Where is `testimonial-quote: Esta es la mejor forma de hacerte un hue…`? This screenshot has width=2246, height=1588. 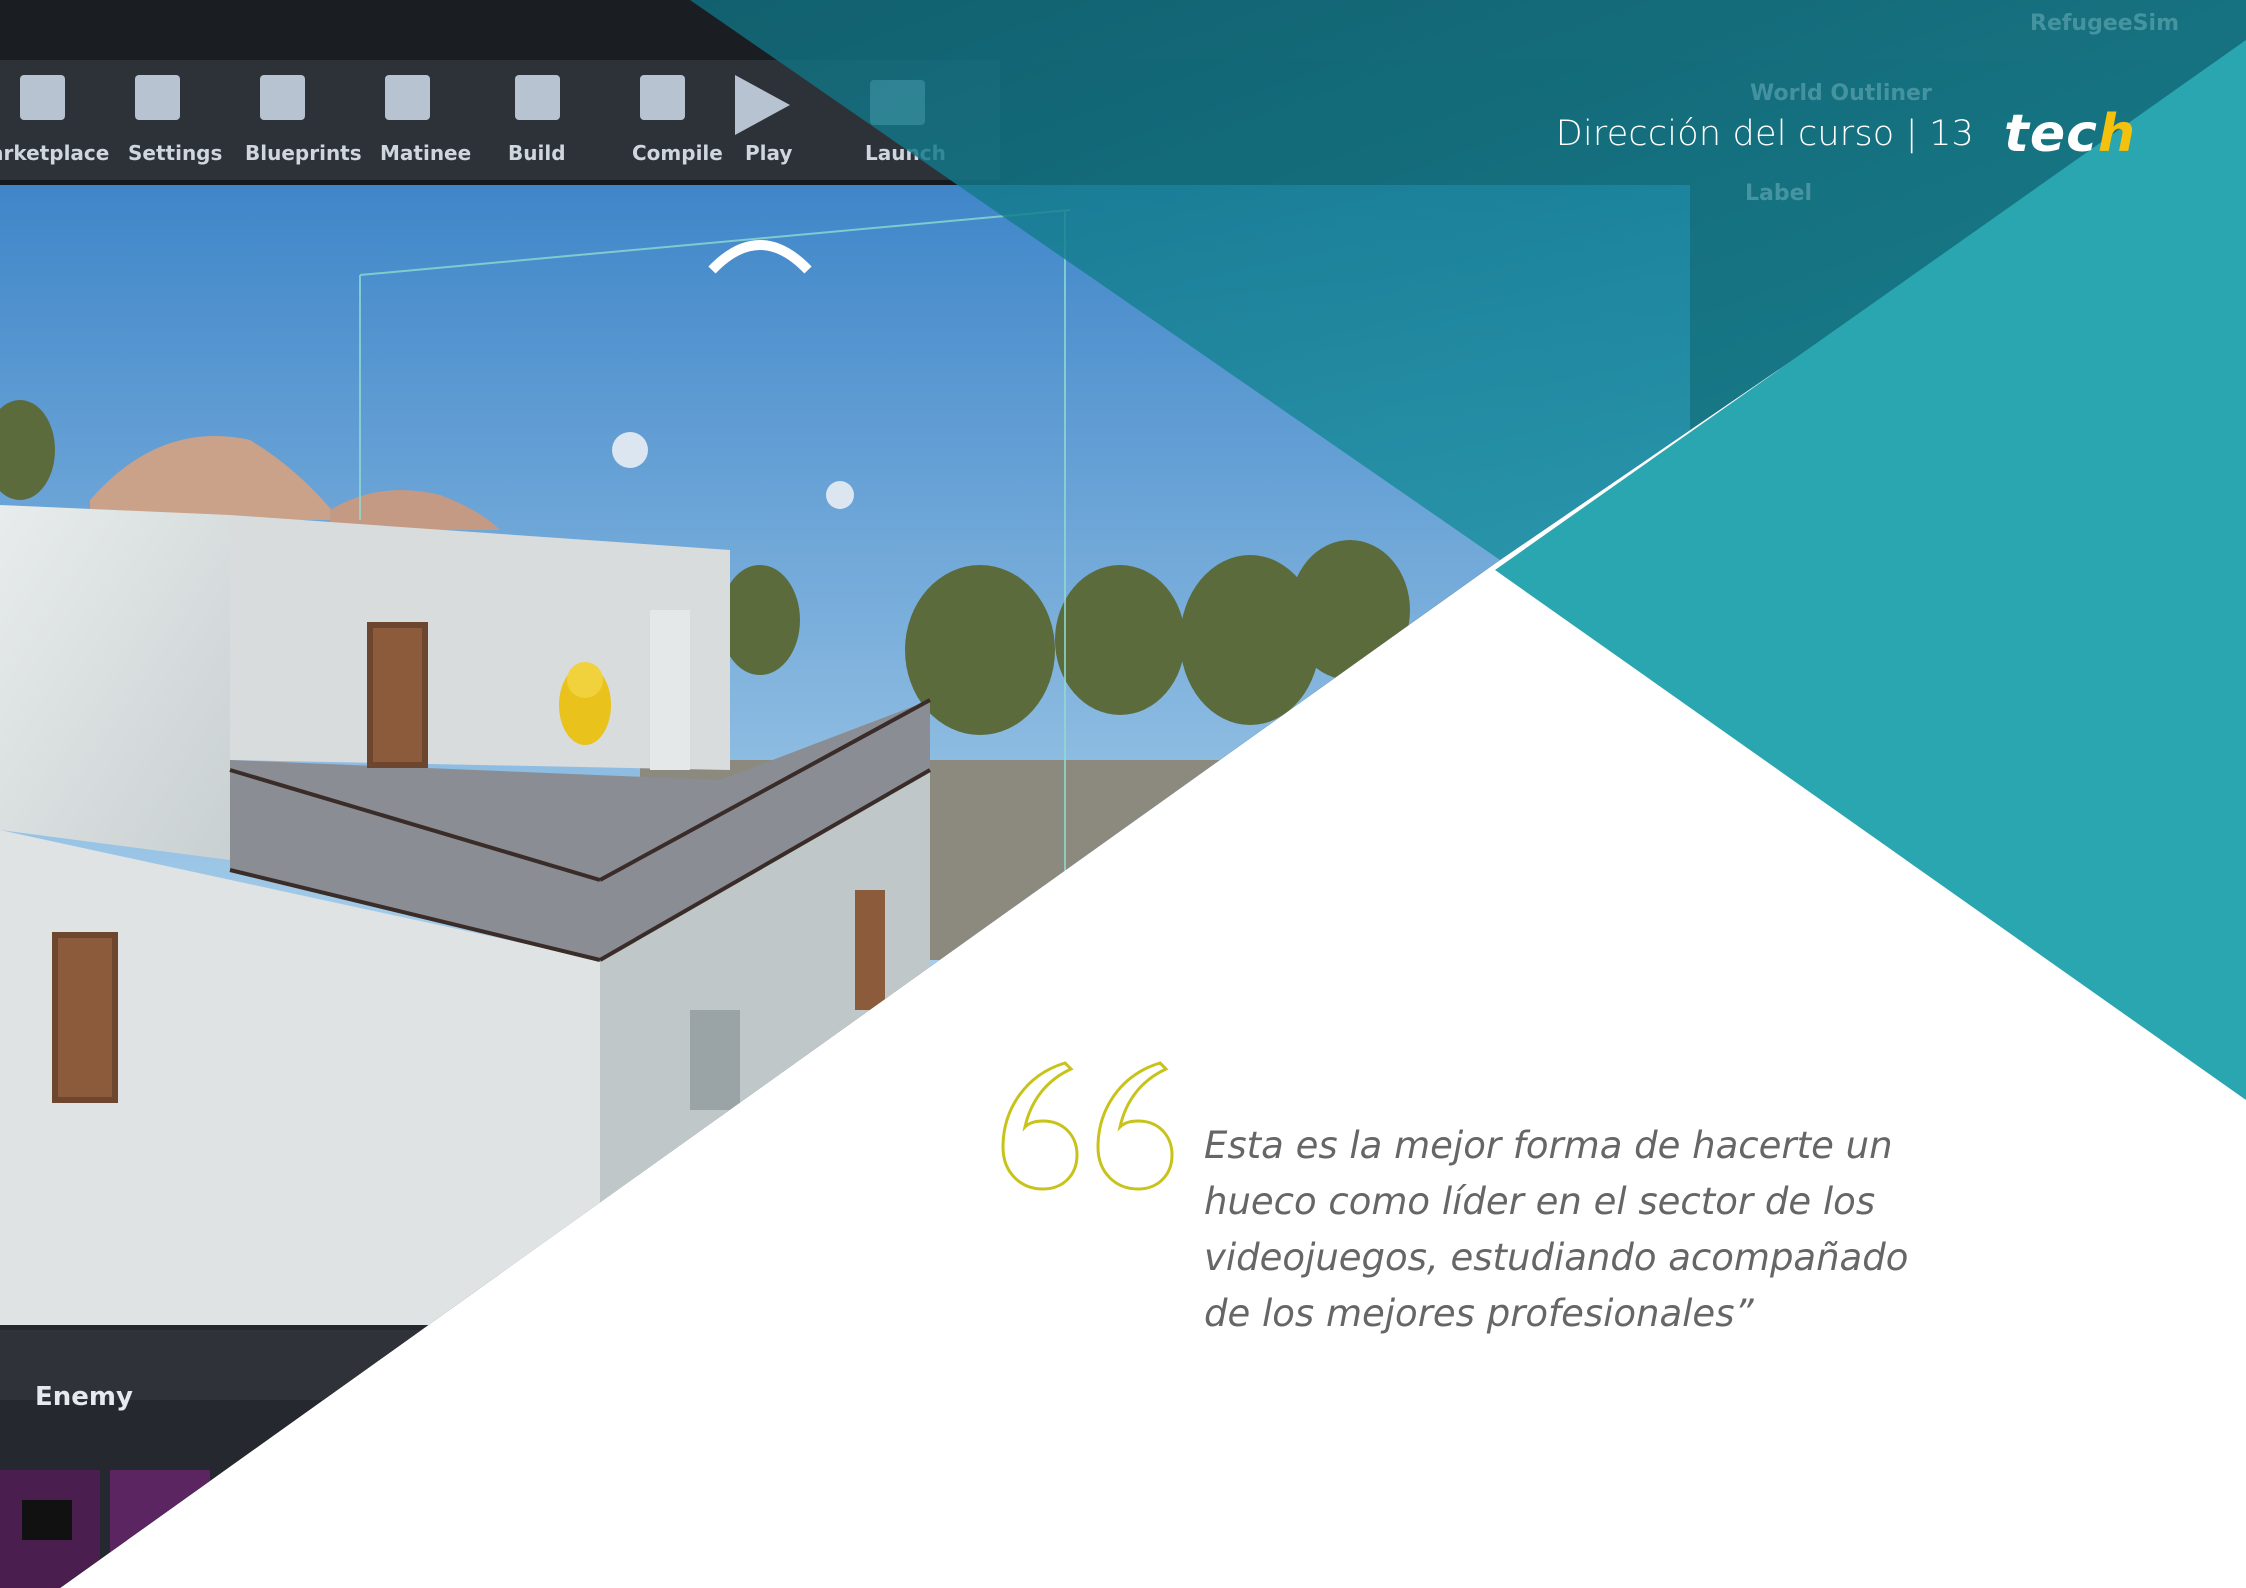
testimonial-quote: Esta es la mejor forma de hacerte un hue… is located at coordinates (1564, 1230).